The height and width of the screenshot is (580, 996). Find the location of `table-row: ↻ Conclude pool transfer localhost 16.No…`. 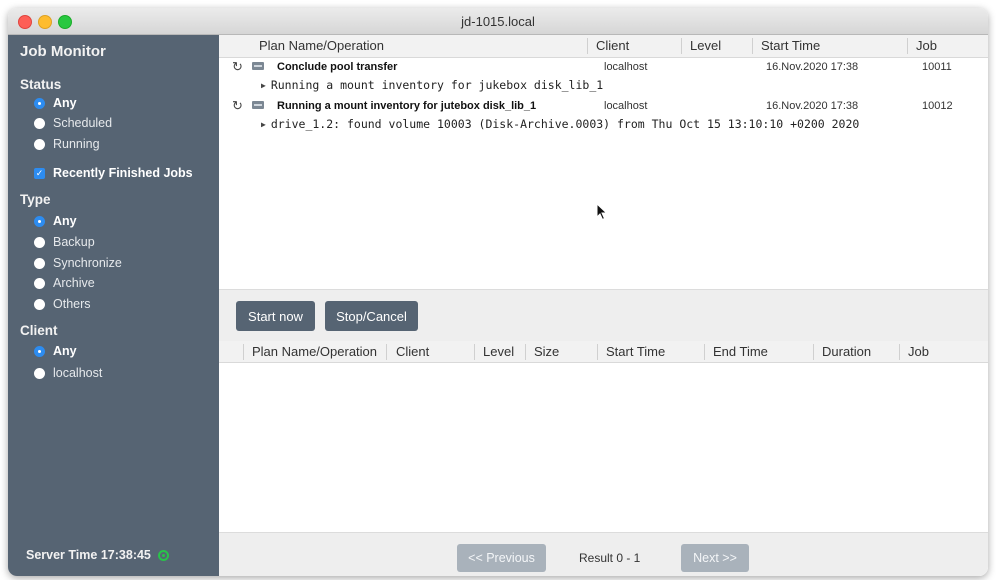

table-row: ↻ Conclude pool transfer localhost 16.No… is located at coordinates (603, 67).